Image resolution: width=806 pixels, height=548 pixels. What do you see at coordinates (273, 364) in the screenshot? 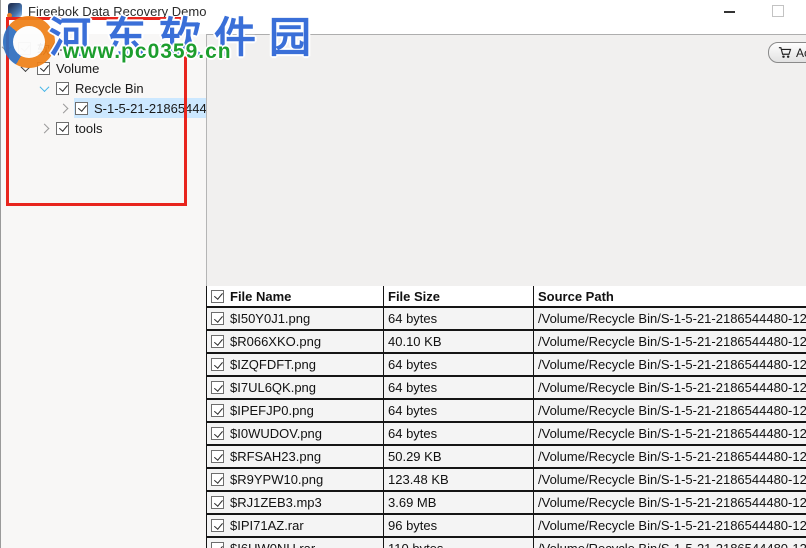
I see `file-name: $IZQFDFT.png` at bounding box center [273, 364].